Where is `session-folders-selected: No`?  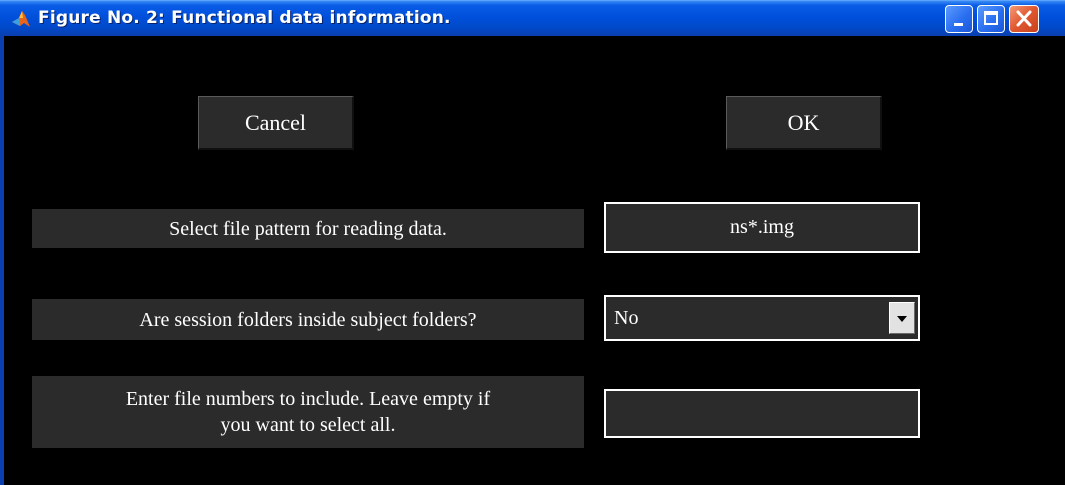 session-folders-selected: No is located at coordinates (626, 318).